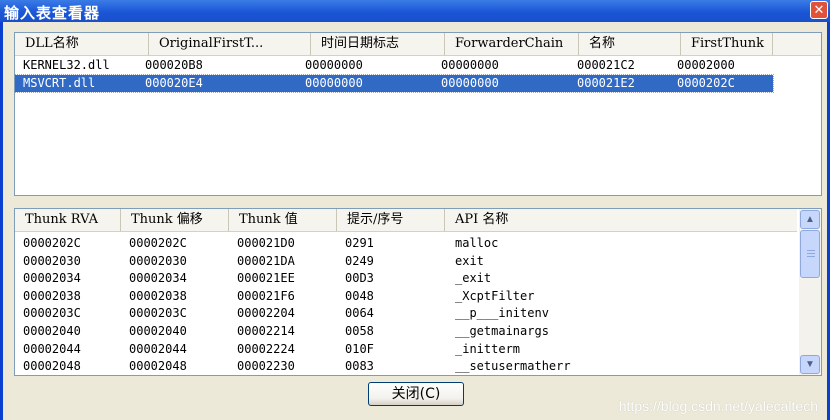 This screenshot has height=420, width=830. I want to click on dll-table-cell: 000020E4, so click(174, 83).